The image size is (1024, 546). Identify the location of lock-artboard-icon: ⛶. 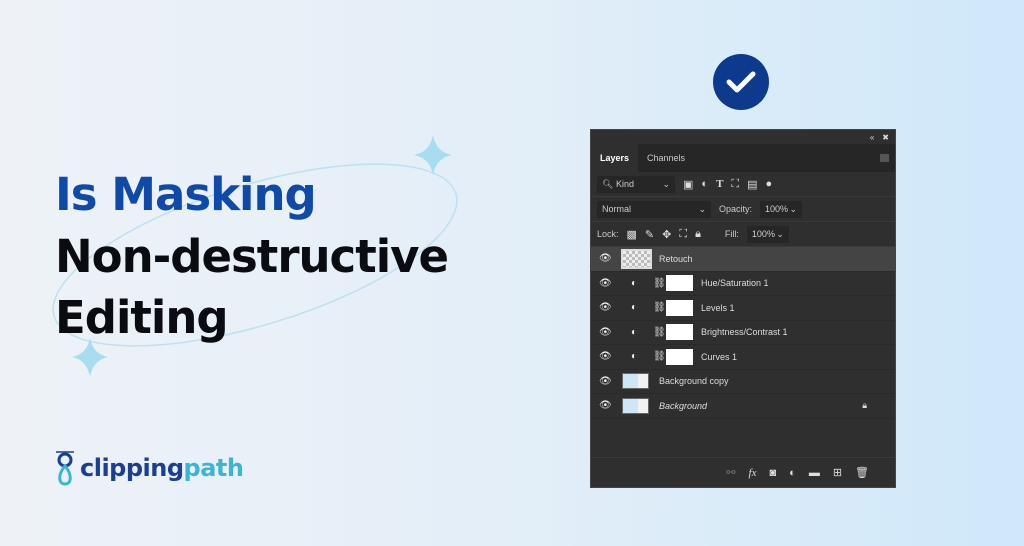
(683, 234).